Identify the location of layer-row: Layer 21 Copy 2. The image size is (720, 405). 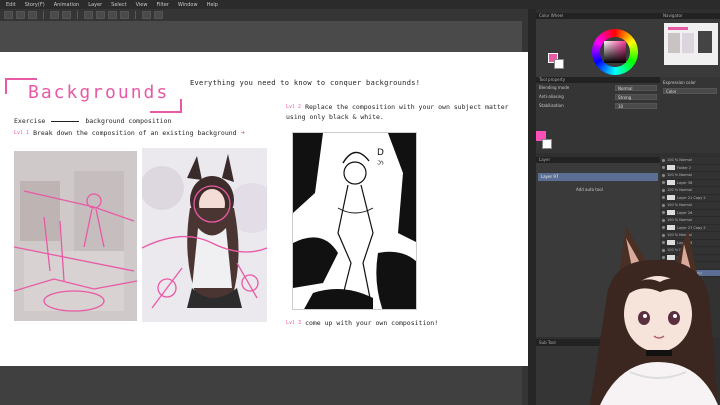
(690, 198).